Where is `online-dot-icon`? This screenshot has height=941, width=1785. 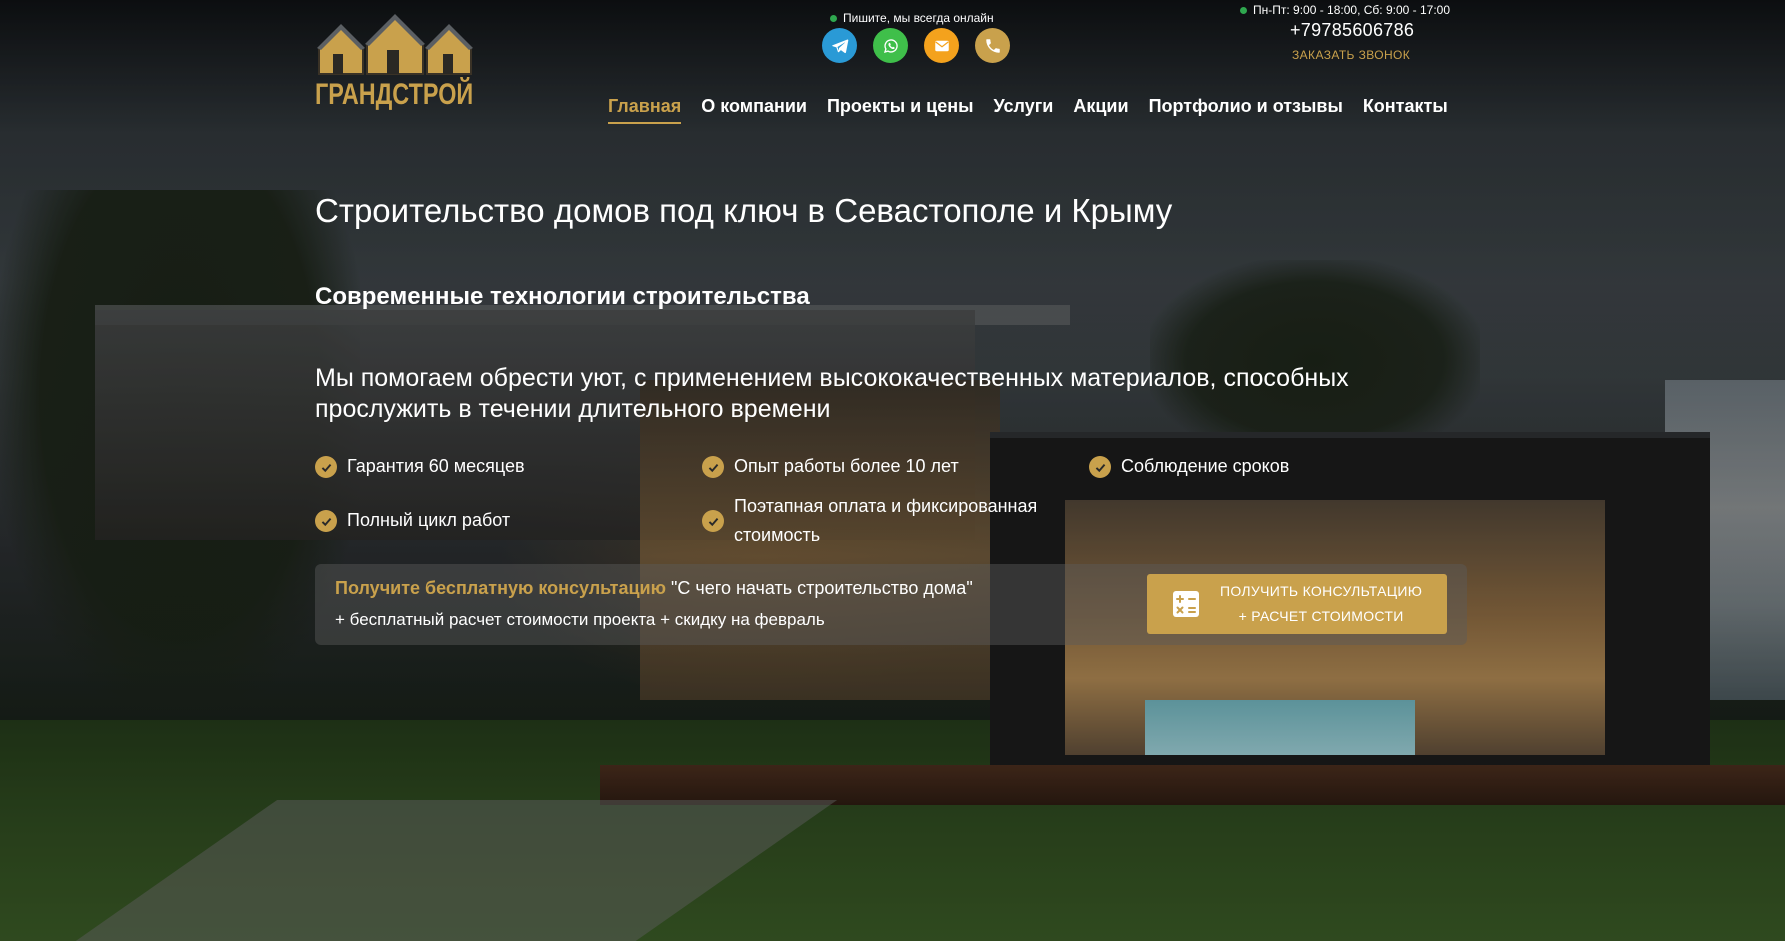
online-dot-icon is located at coordinates (833, 18).